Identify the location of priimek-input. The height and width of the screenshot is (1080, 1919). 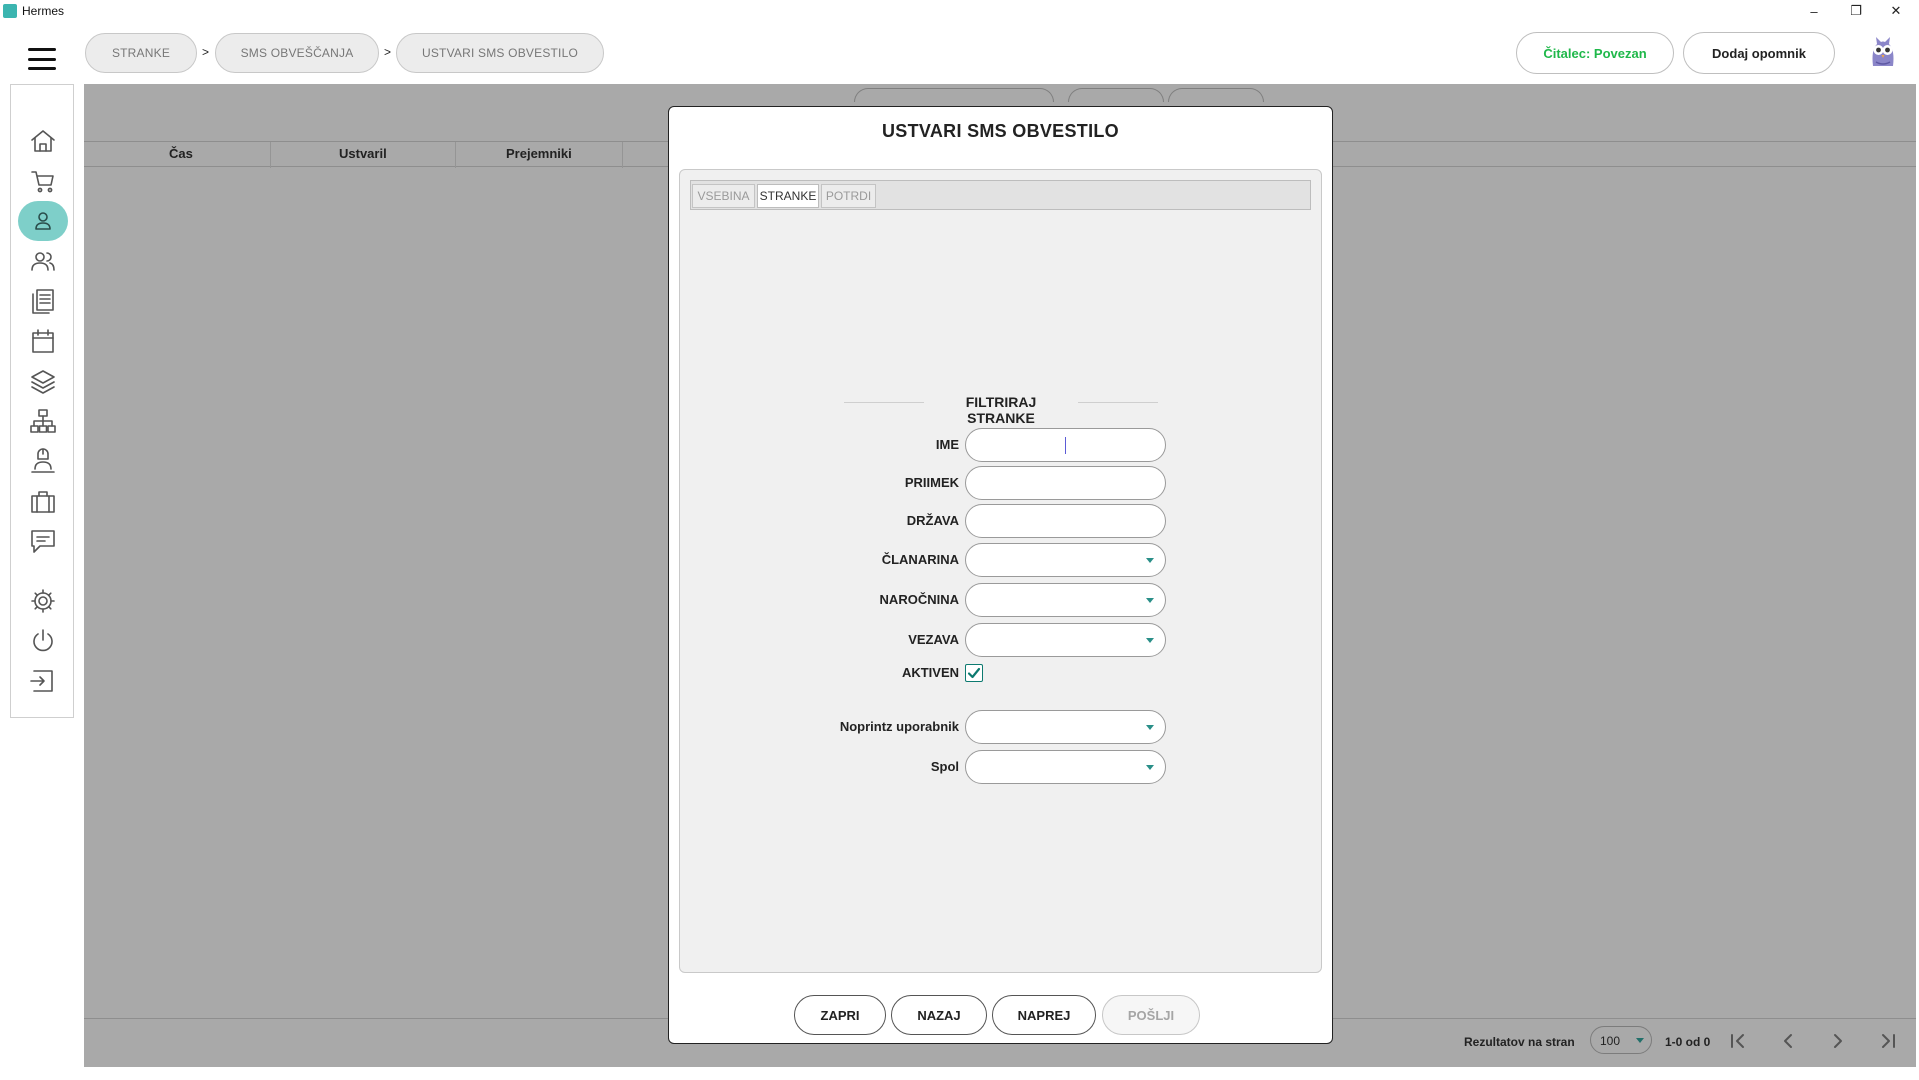
(1065, 483).